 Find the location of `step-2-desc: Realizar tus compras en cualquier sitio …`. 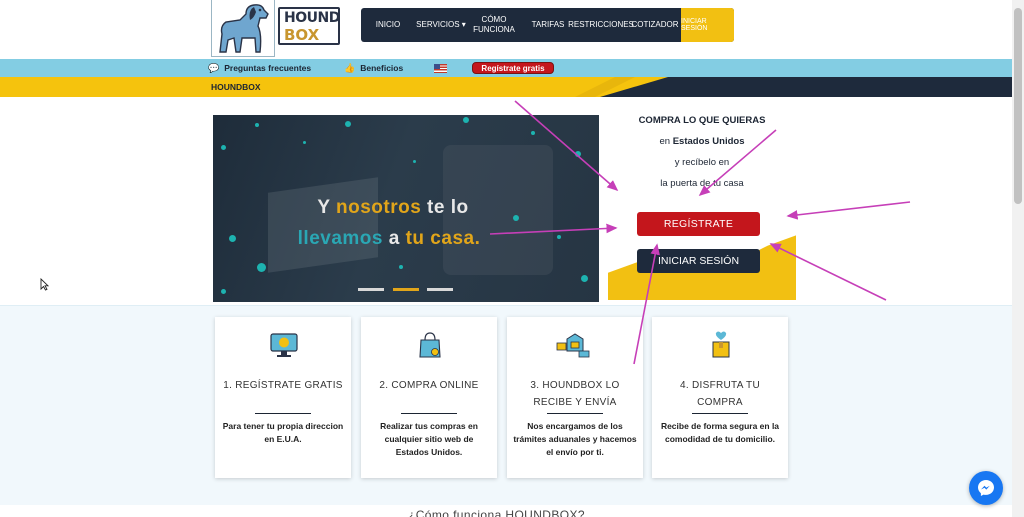

step-2-desc: Realizar tus compras en cualquier sitio … is located at coordinates (429, 439).